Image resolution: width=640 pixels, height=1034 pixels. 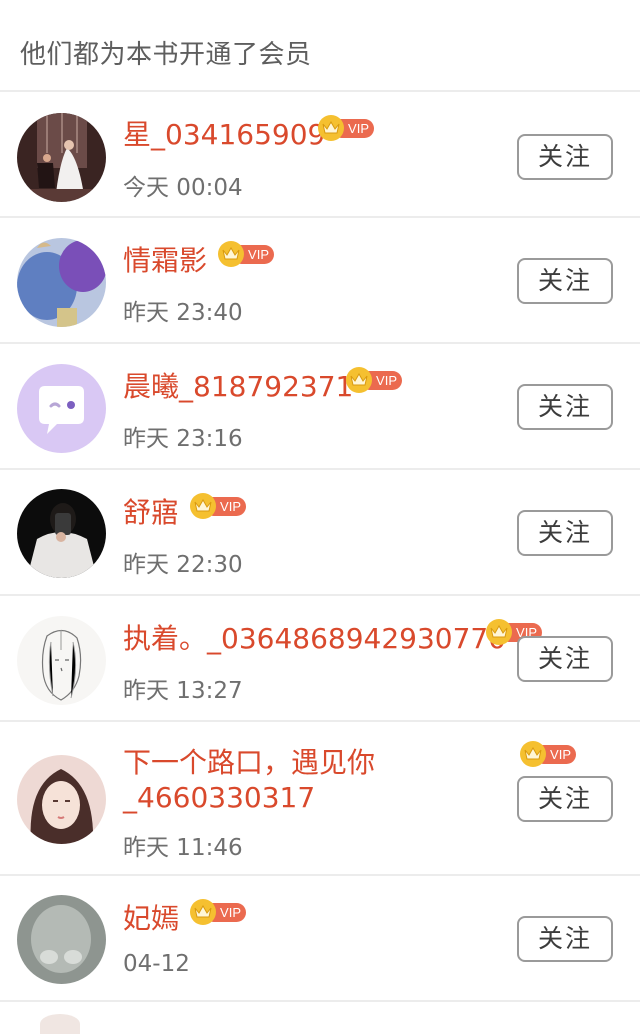 What do you see at coordinates (320, 408) in the screenshot?
I see `list-item: 晨曦_818792371 VIP 昨天 23:16 关注` at bounding box center [320, 408].